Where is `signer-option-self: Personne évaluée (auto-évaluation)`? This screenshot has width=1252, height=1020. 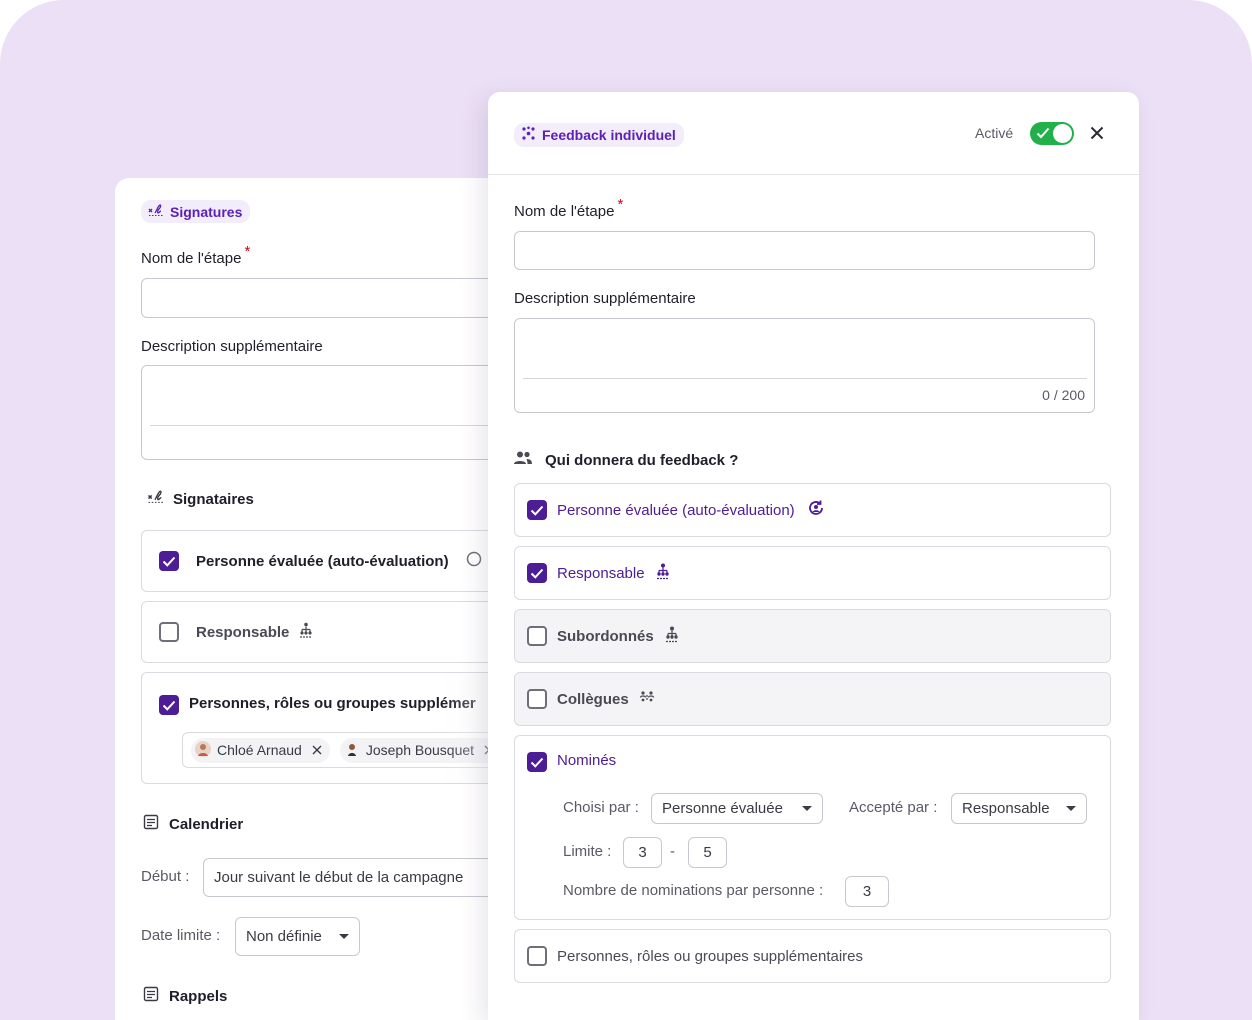
signer-option-self: Personne évaluée (auto-évaluation) is located at coordinates (328, 561).